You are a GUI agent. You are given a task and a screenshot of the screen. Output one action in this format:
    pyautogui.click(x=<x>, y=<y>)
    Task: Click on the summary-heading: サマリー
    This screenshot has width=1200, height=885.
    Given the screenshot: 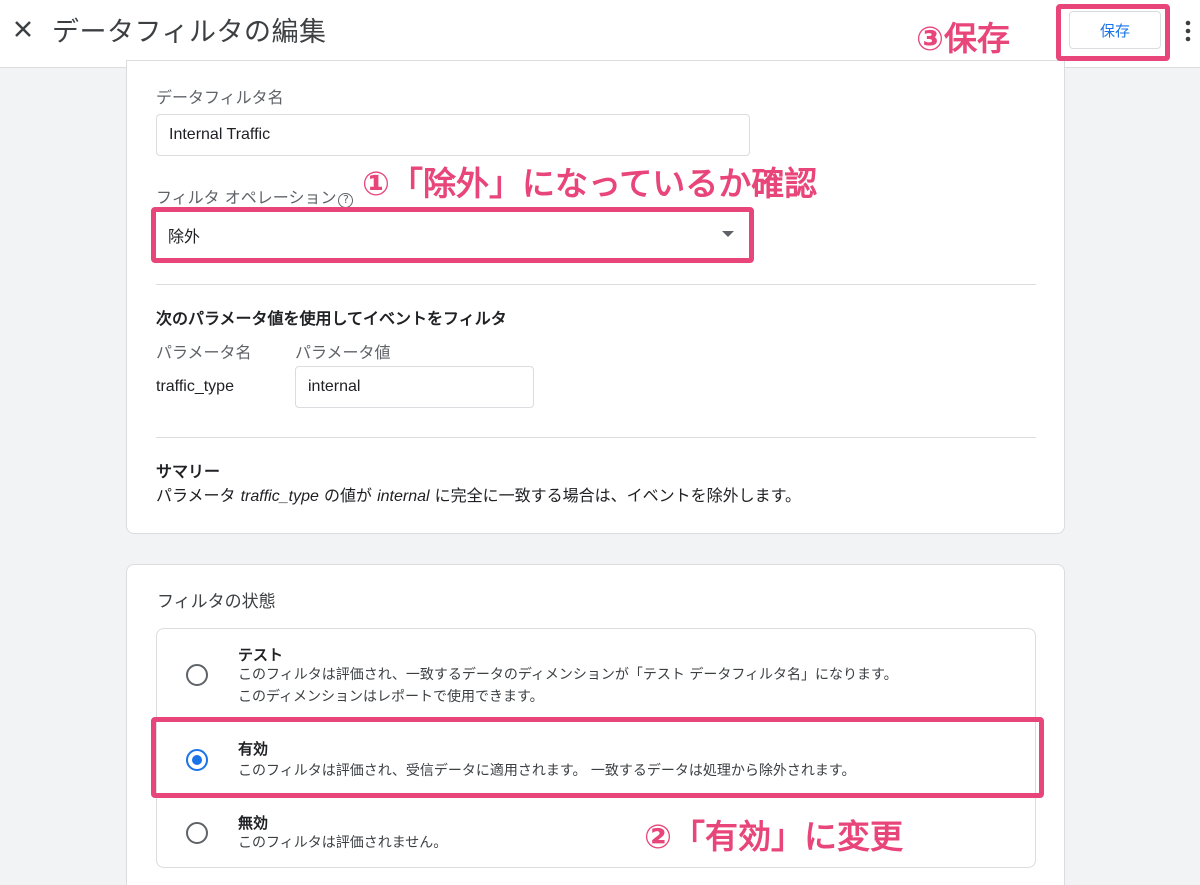 What is the action you would take?
    pyautogui.click(x=188, y=471)
    